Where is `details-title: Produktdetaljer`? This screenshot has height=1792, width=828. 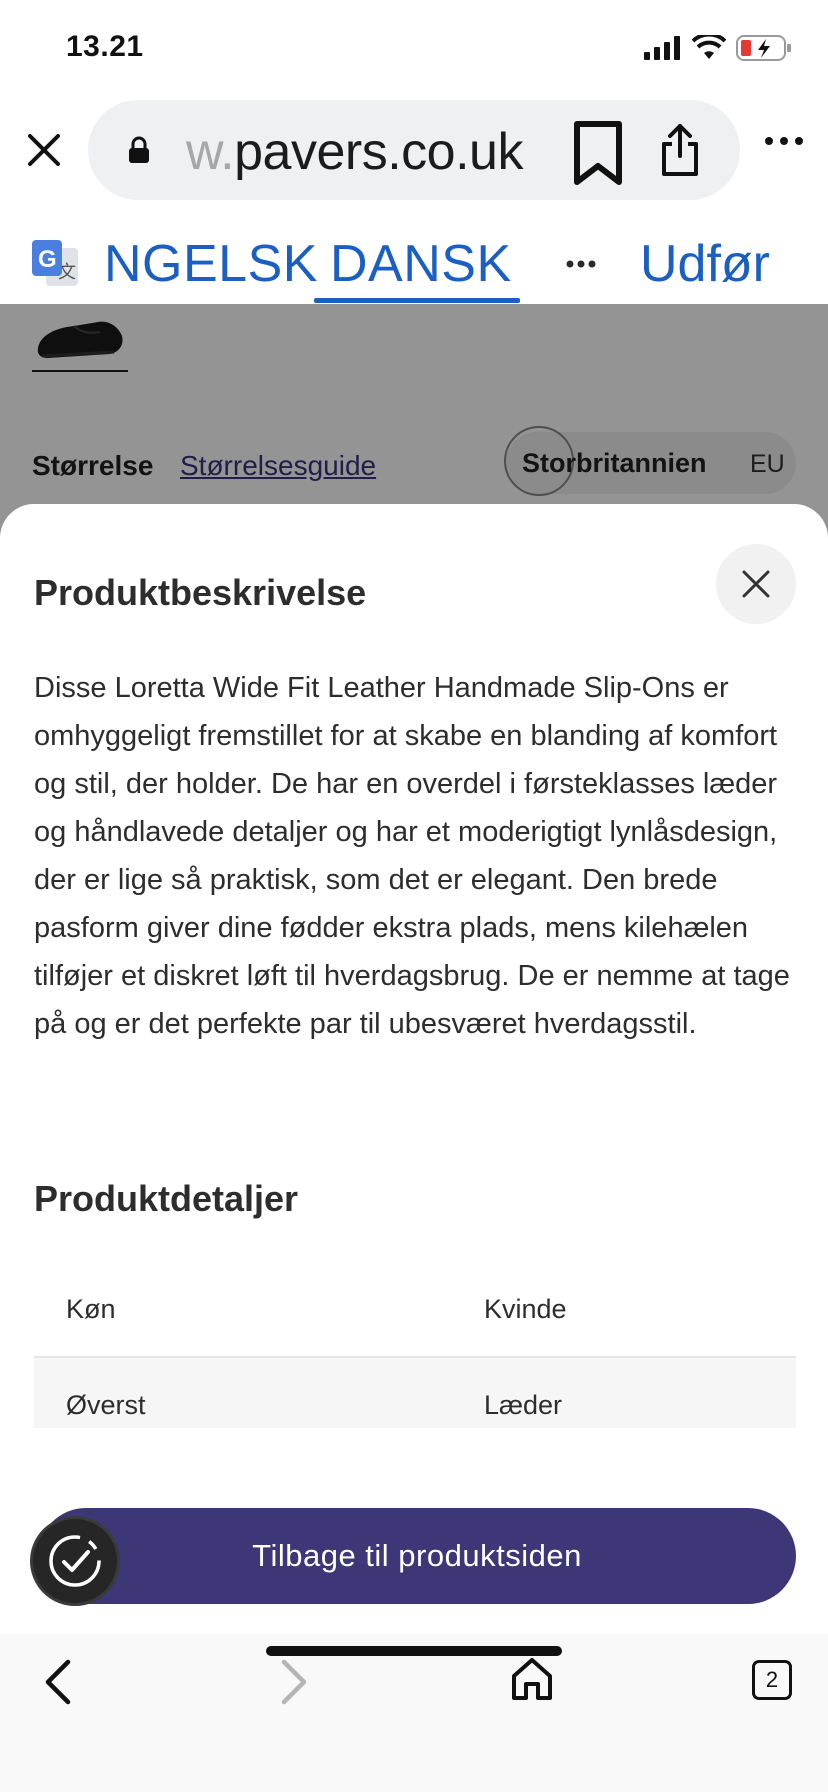
details-title: Produktdetaljer is located at coordinates (166, 1198).